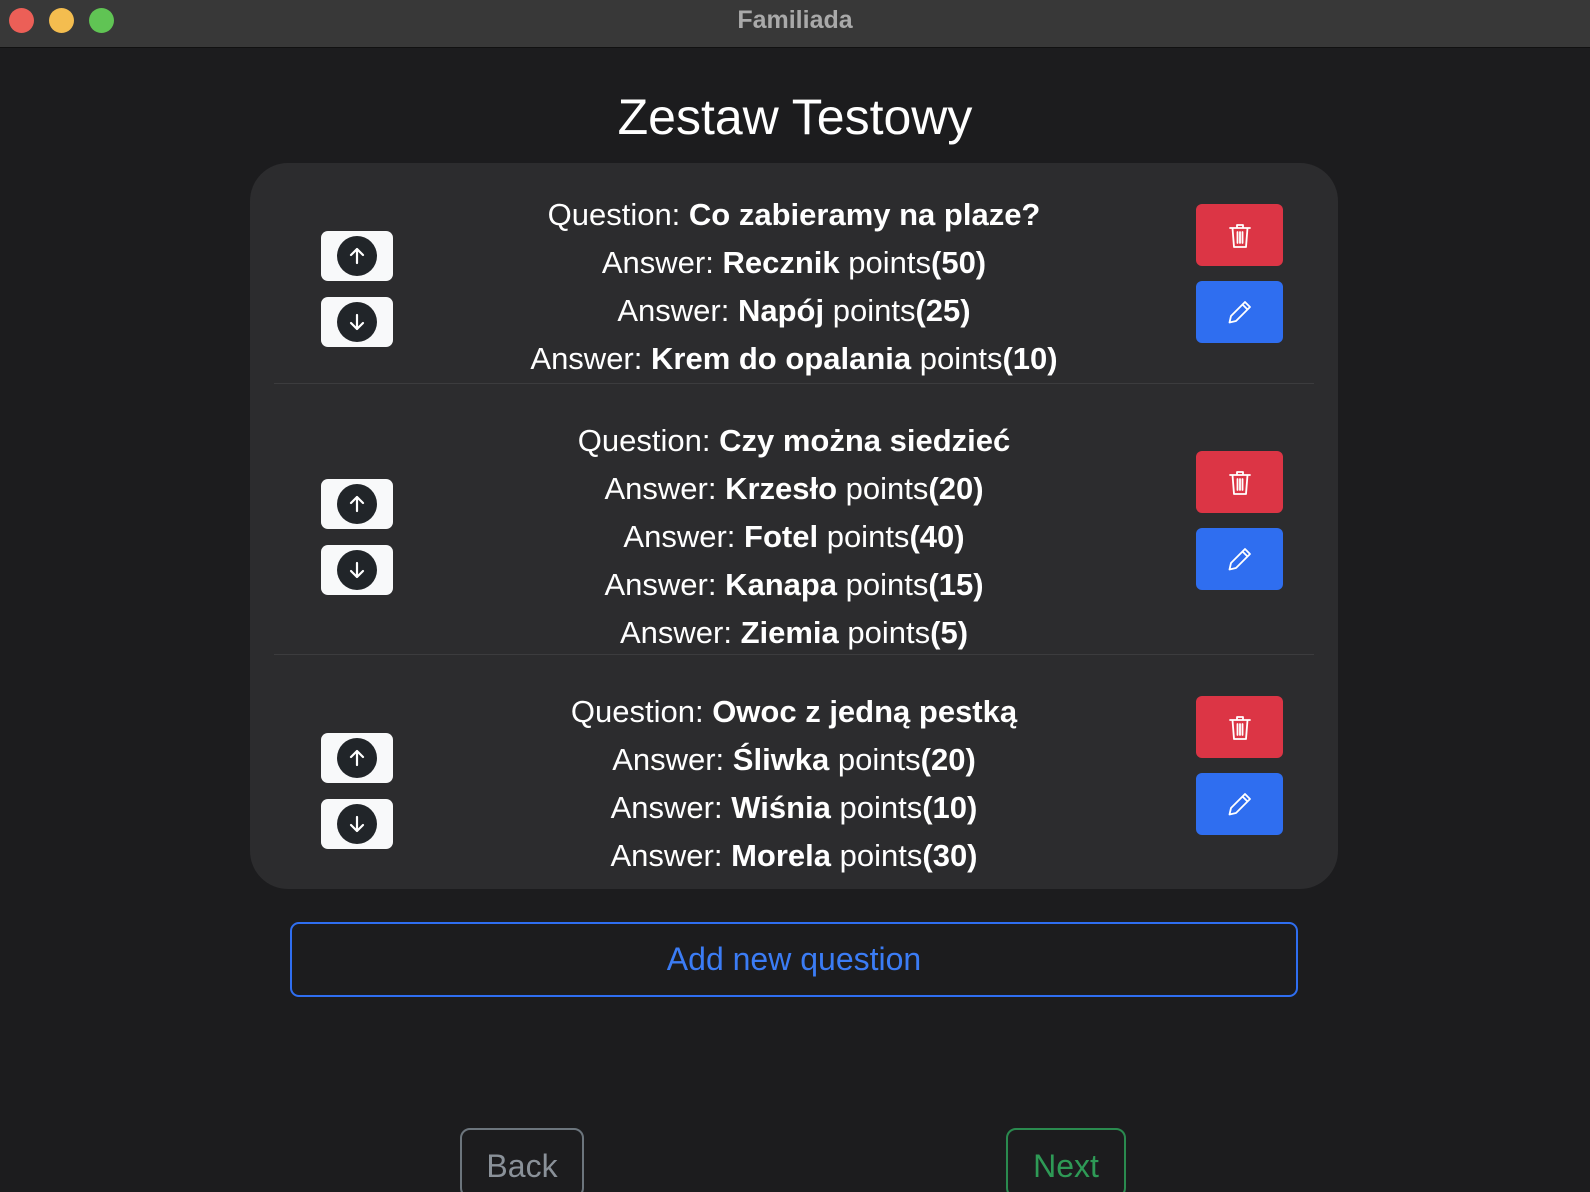 Image resolution: width=1590 pixels, height=1192 pixels. I want to click on answer-line: Answer: Wiśnia points(10), so click(794, 807).